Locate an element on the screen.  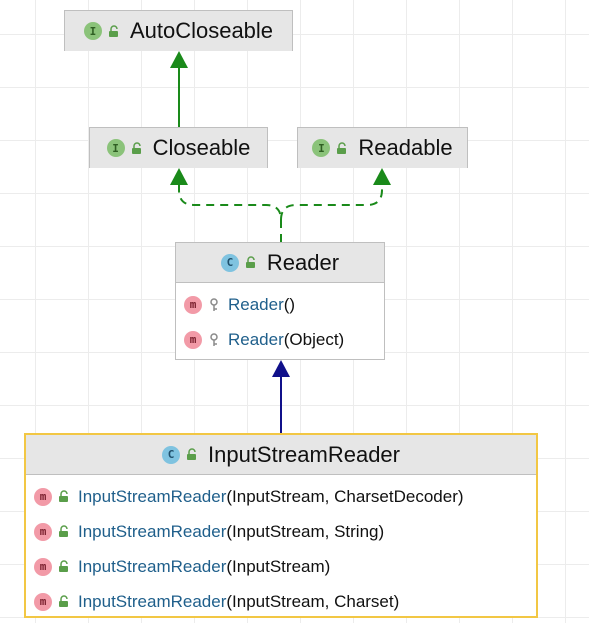
edge-reader-to-readable is located at coordinates (331, 203).